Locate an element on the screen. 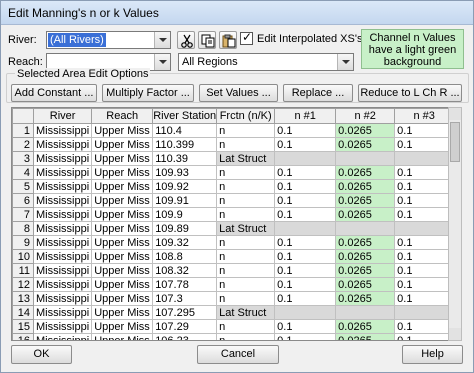  row-number: 8 is located at coordinates (23, 228).